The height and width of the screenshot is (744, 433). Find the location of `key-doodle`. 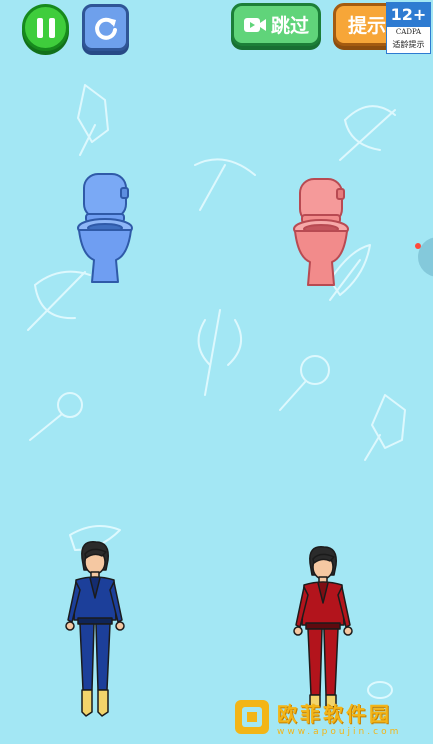

key-doodle is located at coordinates (56, 416).